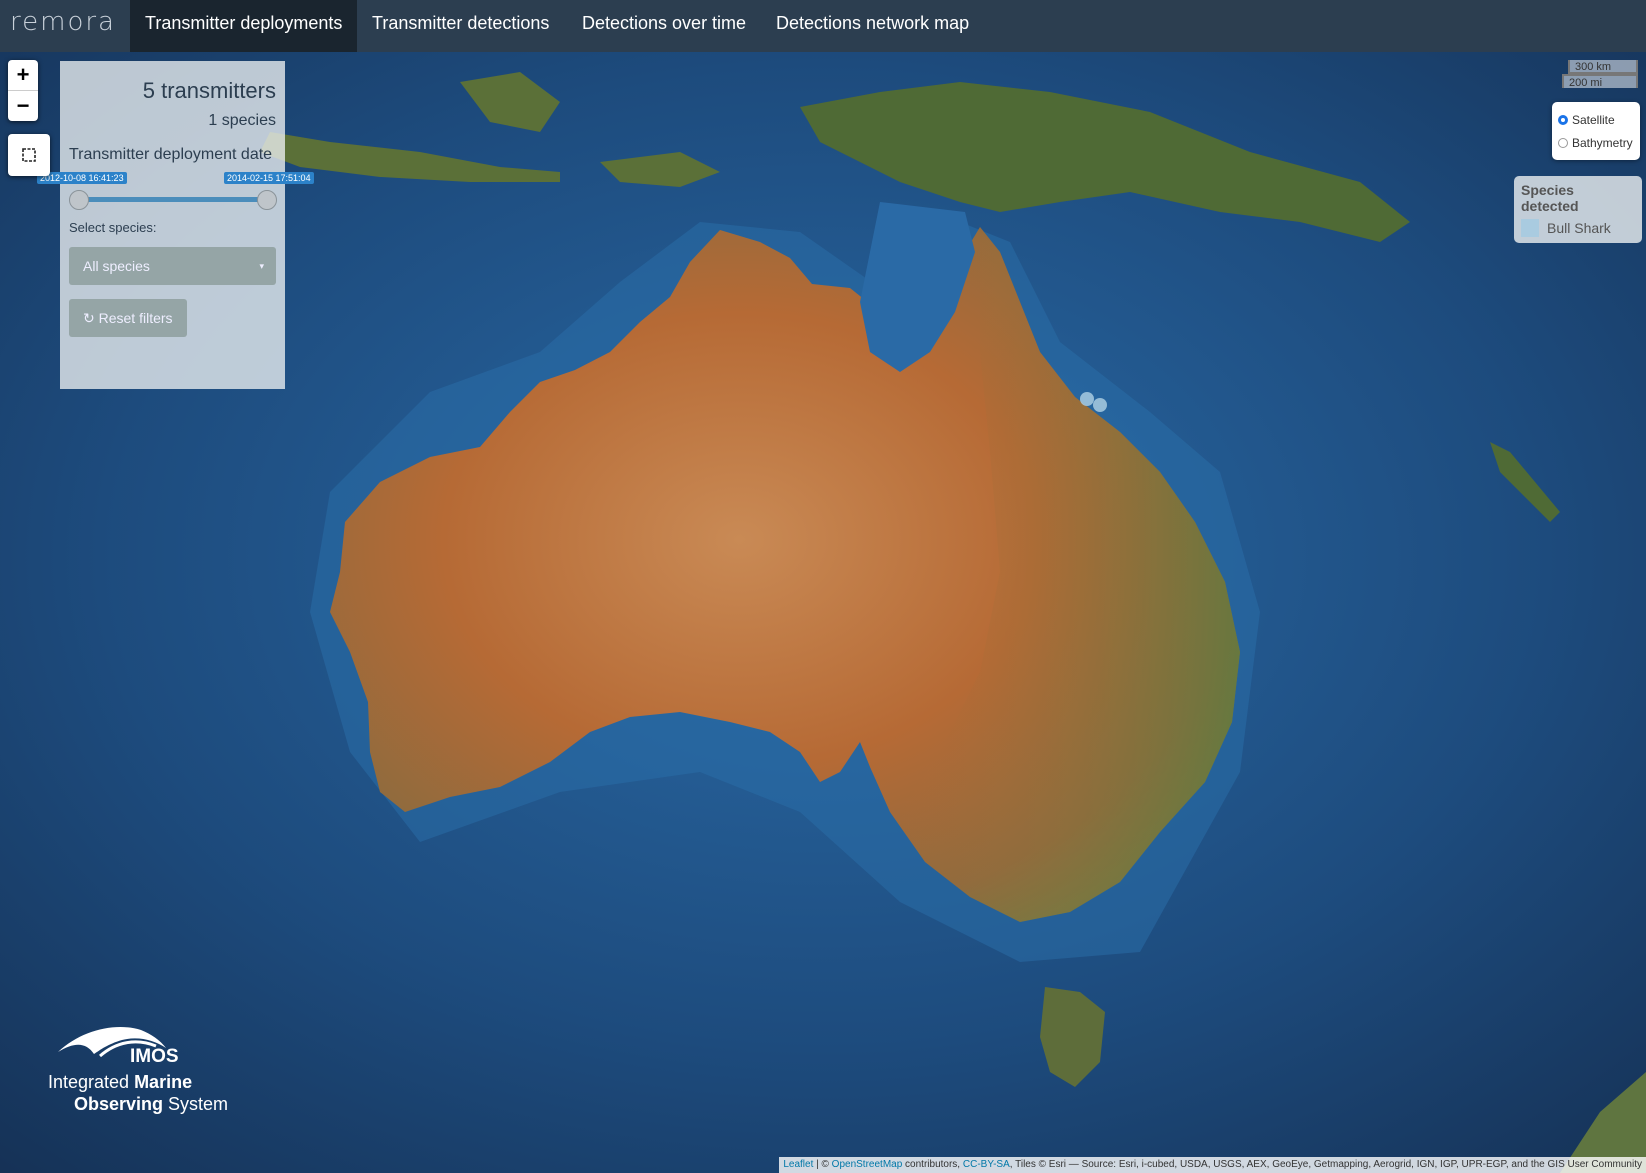  I want to click on species-select-label: Select species:, so click(113, 227).